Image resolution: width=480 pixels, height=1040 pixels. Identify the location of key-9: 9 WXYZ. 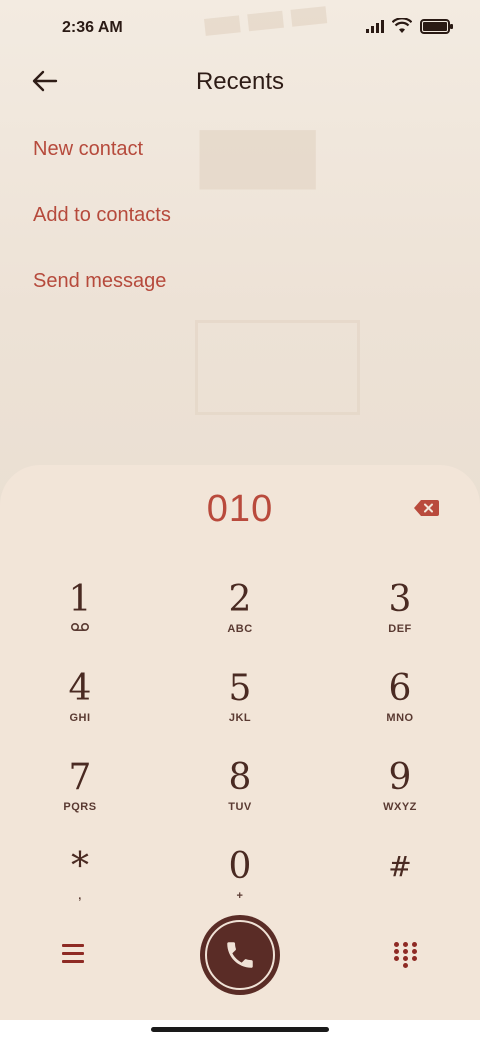
(400, 796).